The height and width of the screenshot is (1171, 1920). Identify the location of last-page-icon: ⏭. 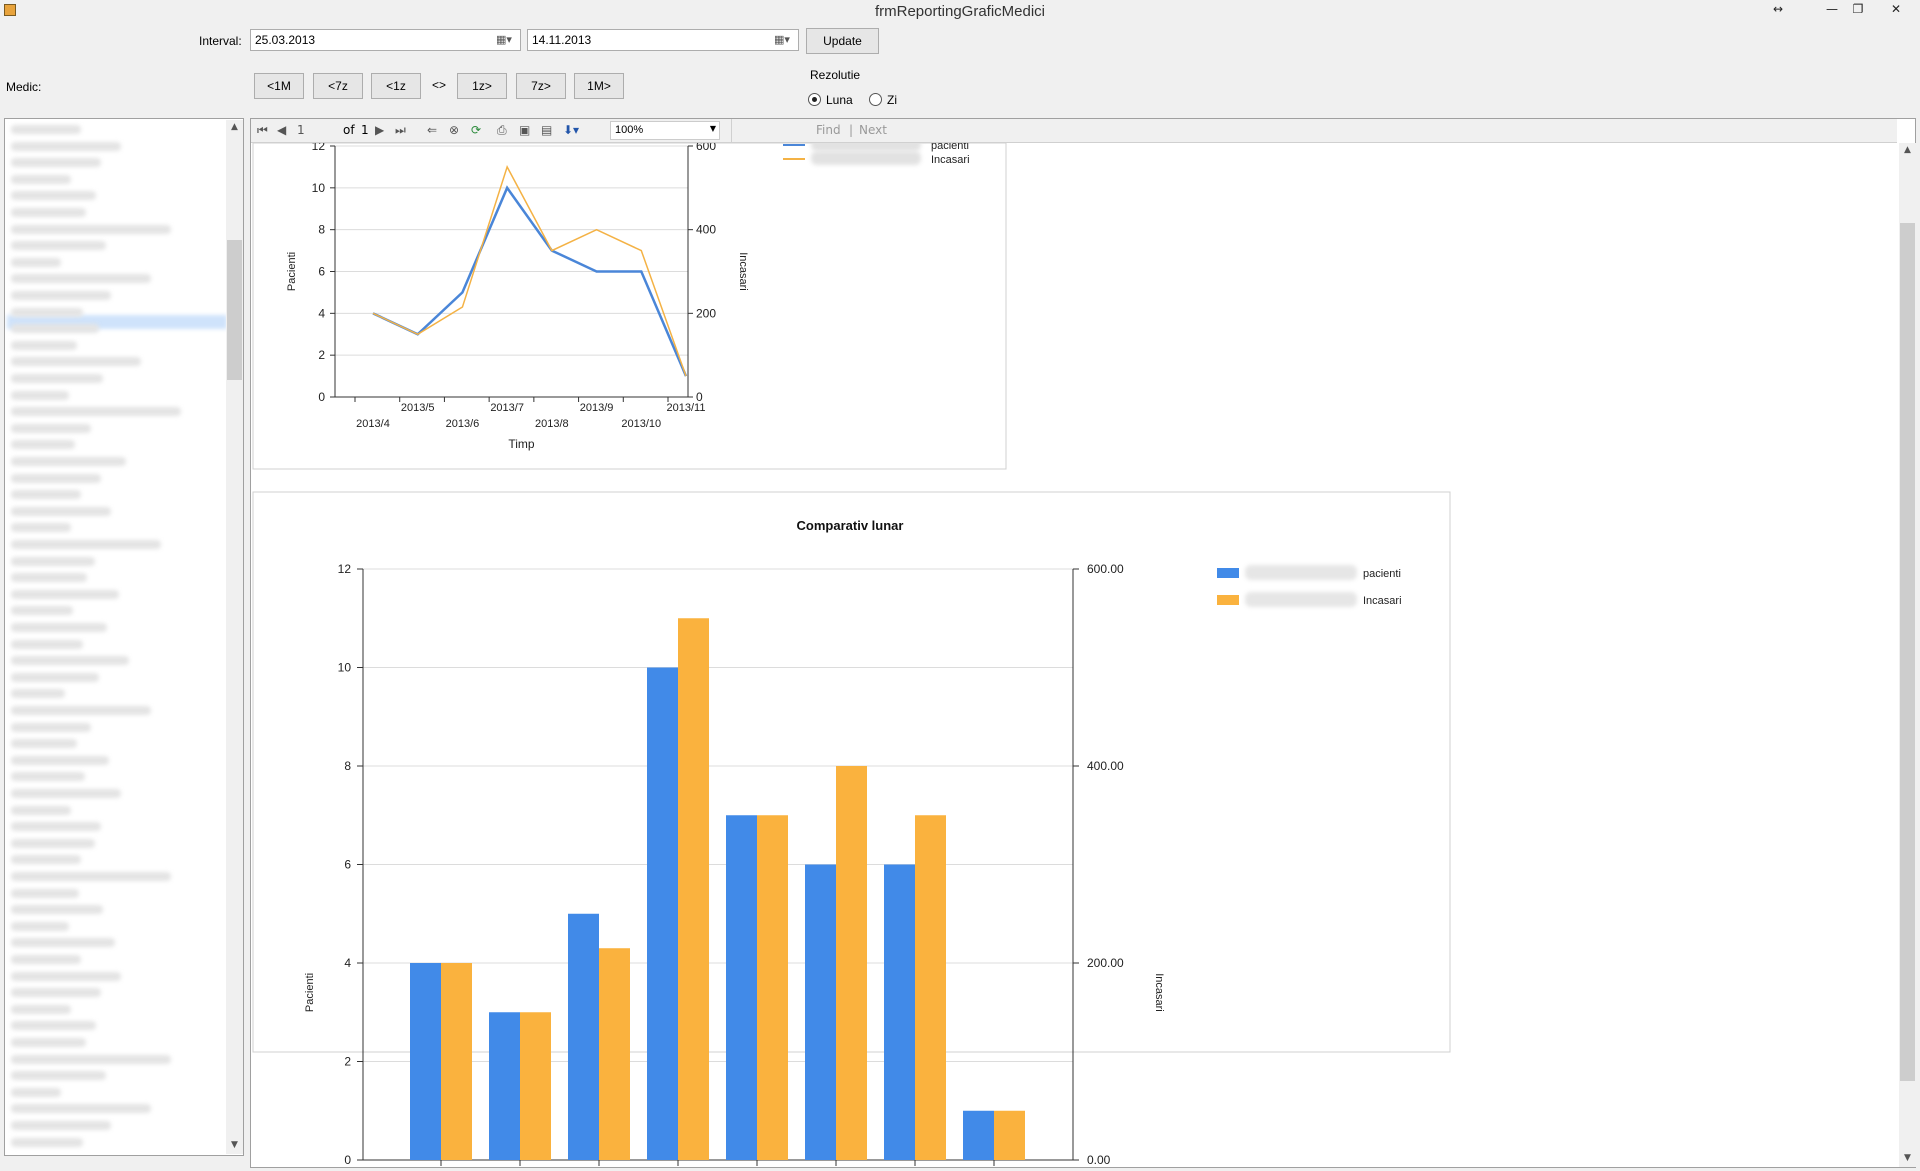
(400, 130).